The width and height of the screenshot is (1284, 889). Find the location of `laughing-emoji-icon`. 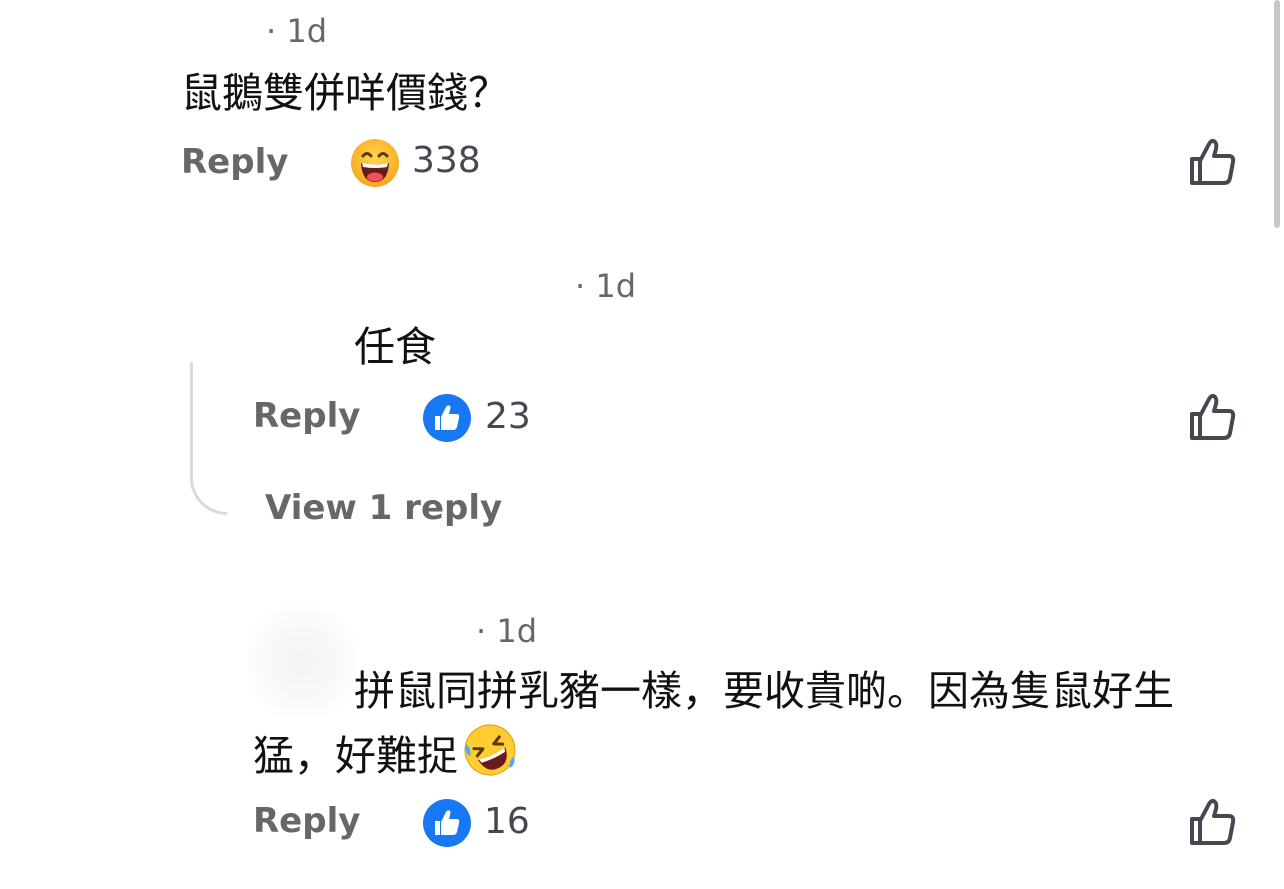

laughing-emoji-icon is located at coordinates (375, 165).